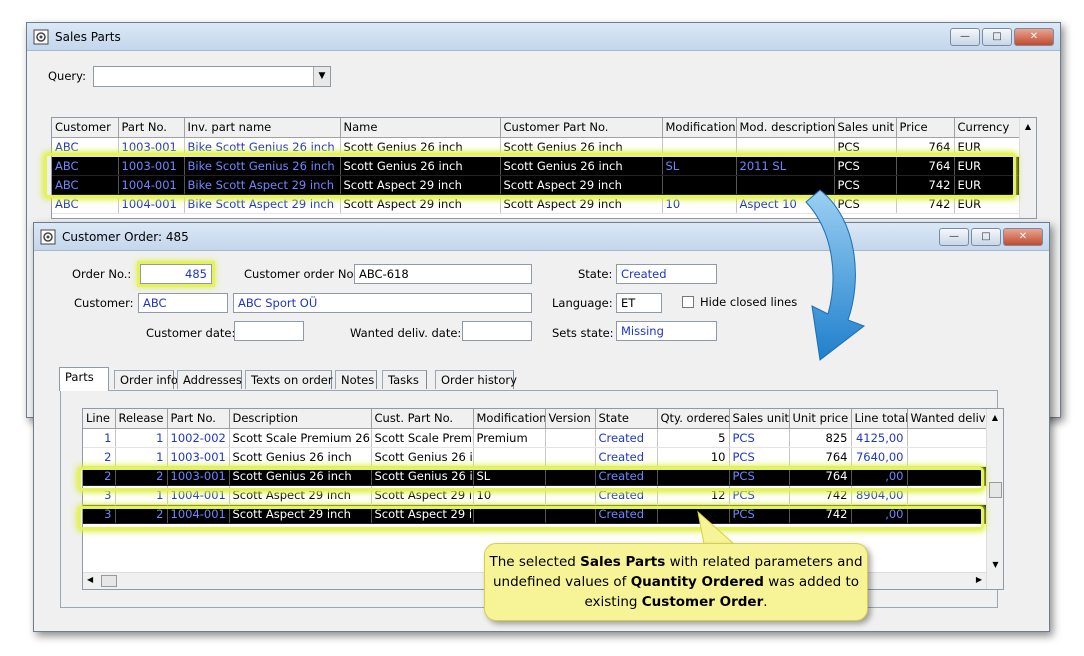  Describe the element at coordinates (420, 147) in the screenshot. I see `cell-name: Scott Genius 26 inch` at that location.